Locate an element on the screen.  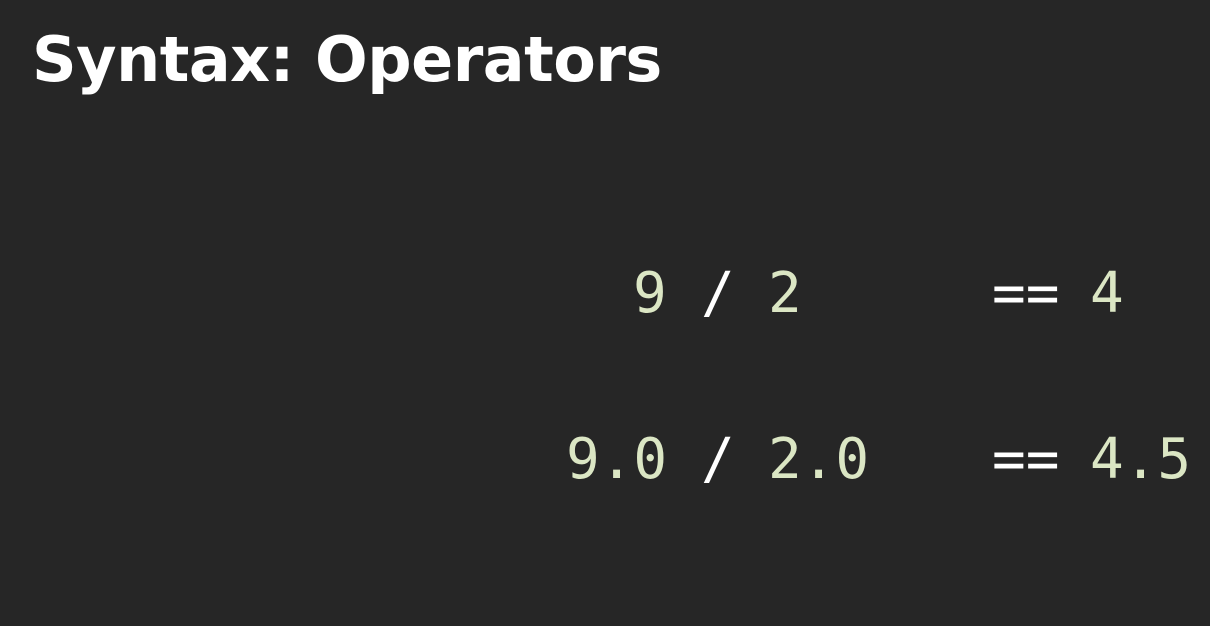
divisor: 2 is located at coordinates (785, 293).